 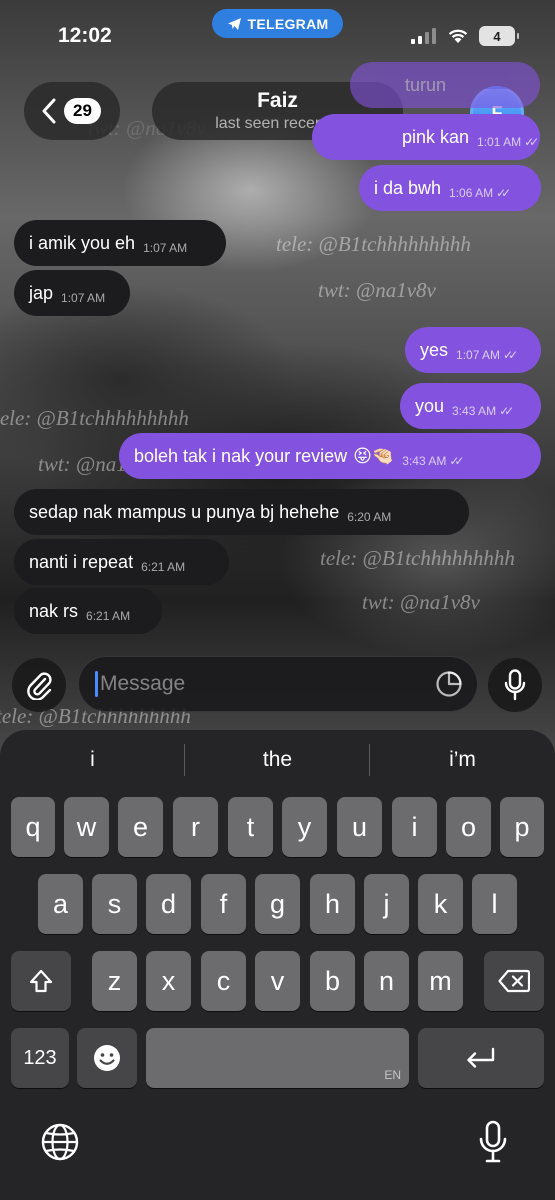 What do you see at coordinates (223, 904) in the screenshot?
I see `key-f: f` at bounding box center [223, 904].